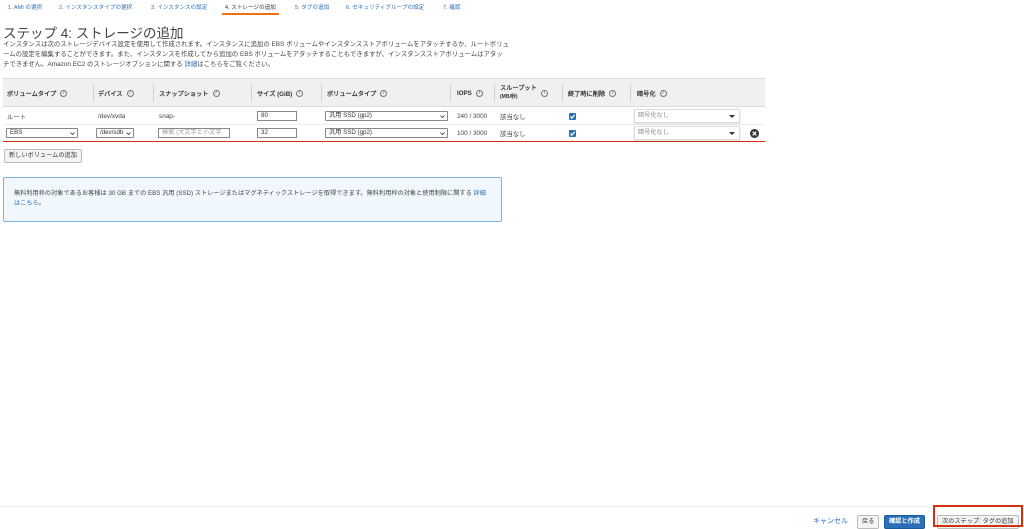 Image resolution: width=1024 pixels, height=529 pixels. What do you see at coordinates (312, 8) in the screenshot?
I see `tab-add-tags: 5. タグの追加` at bounding box center [312, 8].